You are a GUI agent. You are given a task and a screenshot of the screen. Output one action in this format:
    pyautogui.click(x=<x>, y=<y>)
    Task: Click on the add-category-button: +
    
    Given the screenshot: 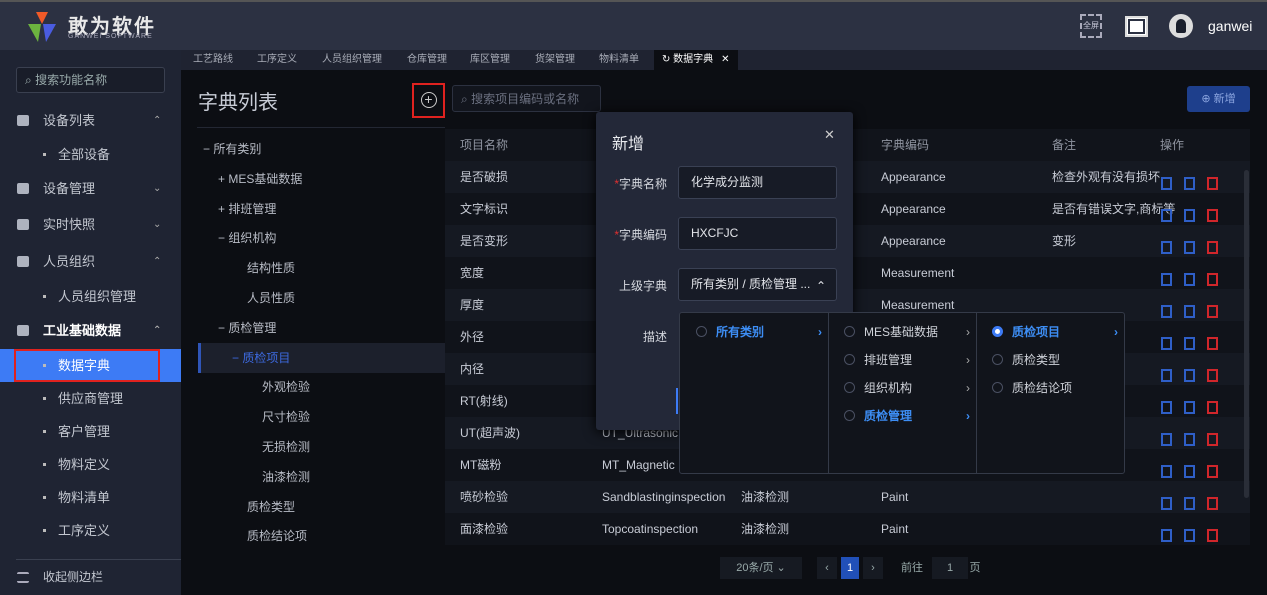 What is the action you would take?
    pyautogui.click(x=428, y=100)
    